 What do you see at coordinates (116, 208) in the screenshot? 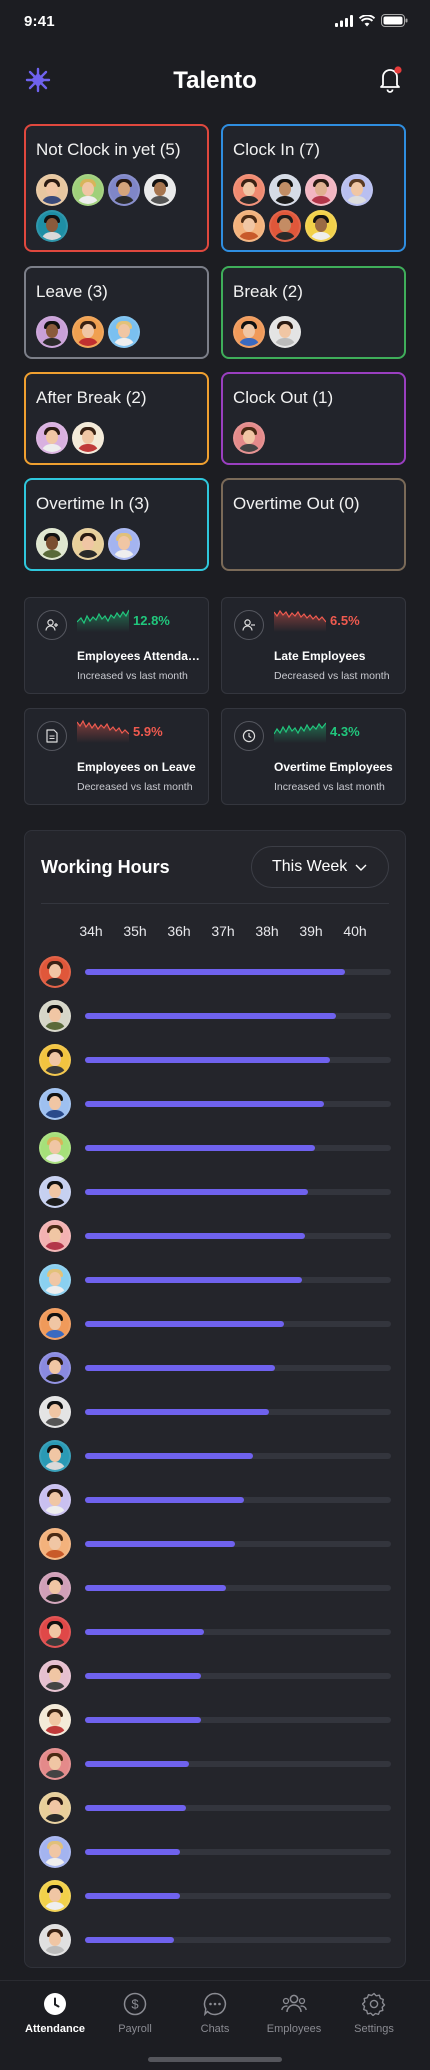
I see `avatar-group` at bounding box center [116, 208].